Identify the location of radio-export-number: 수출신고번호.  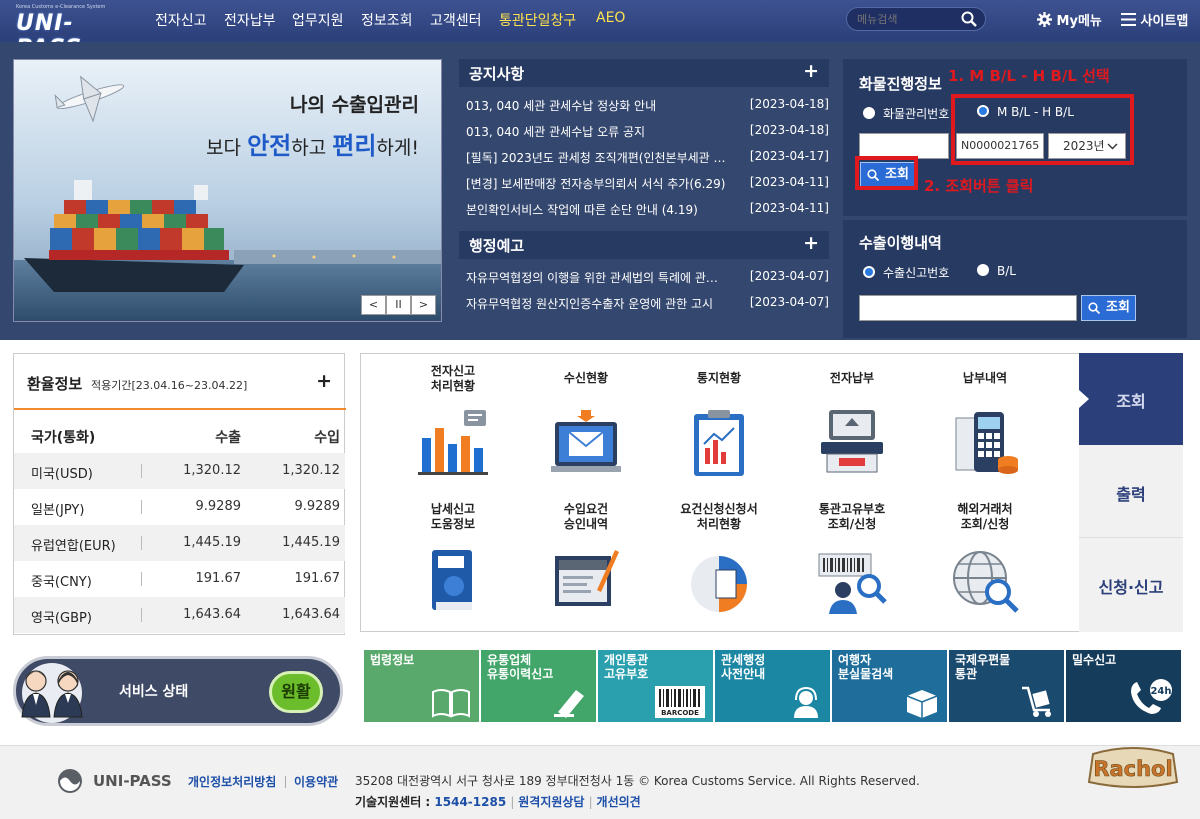
(906, 272).